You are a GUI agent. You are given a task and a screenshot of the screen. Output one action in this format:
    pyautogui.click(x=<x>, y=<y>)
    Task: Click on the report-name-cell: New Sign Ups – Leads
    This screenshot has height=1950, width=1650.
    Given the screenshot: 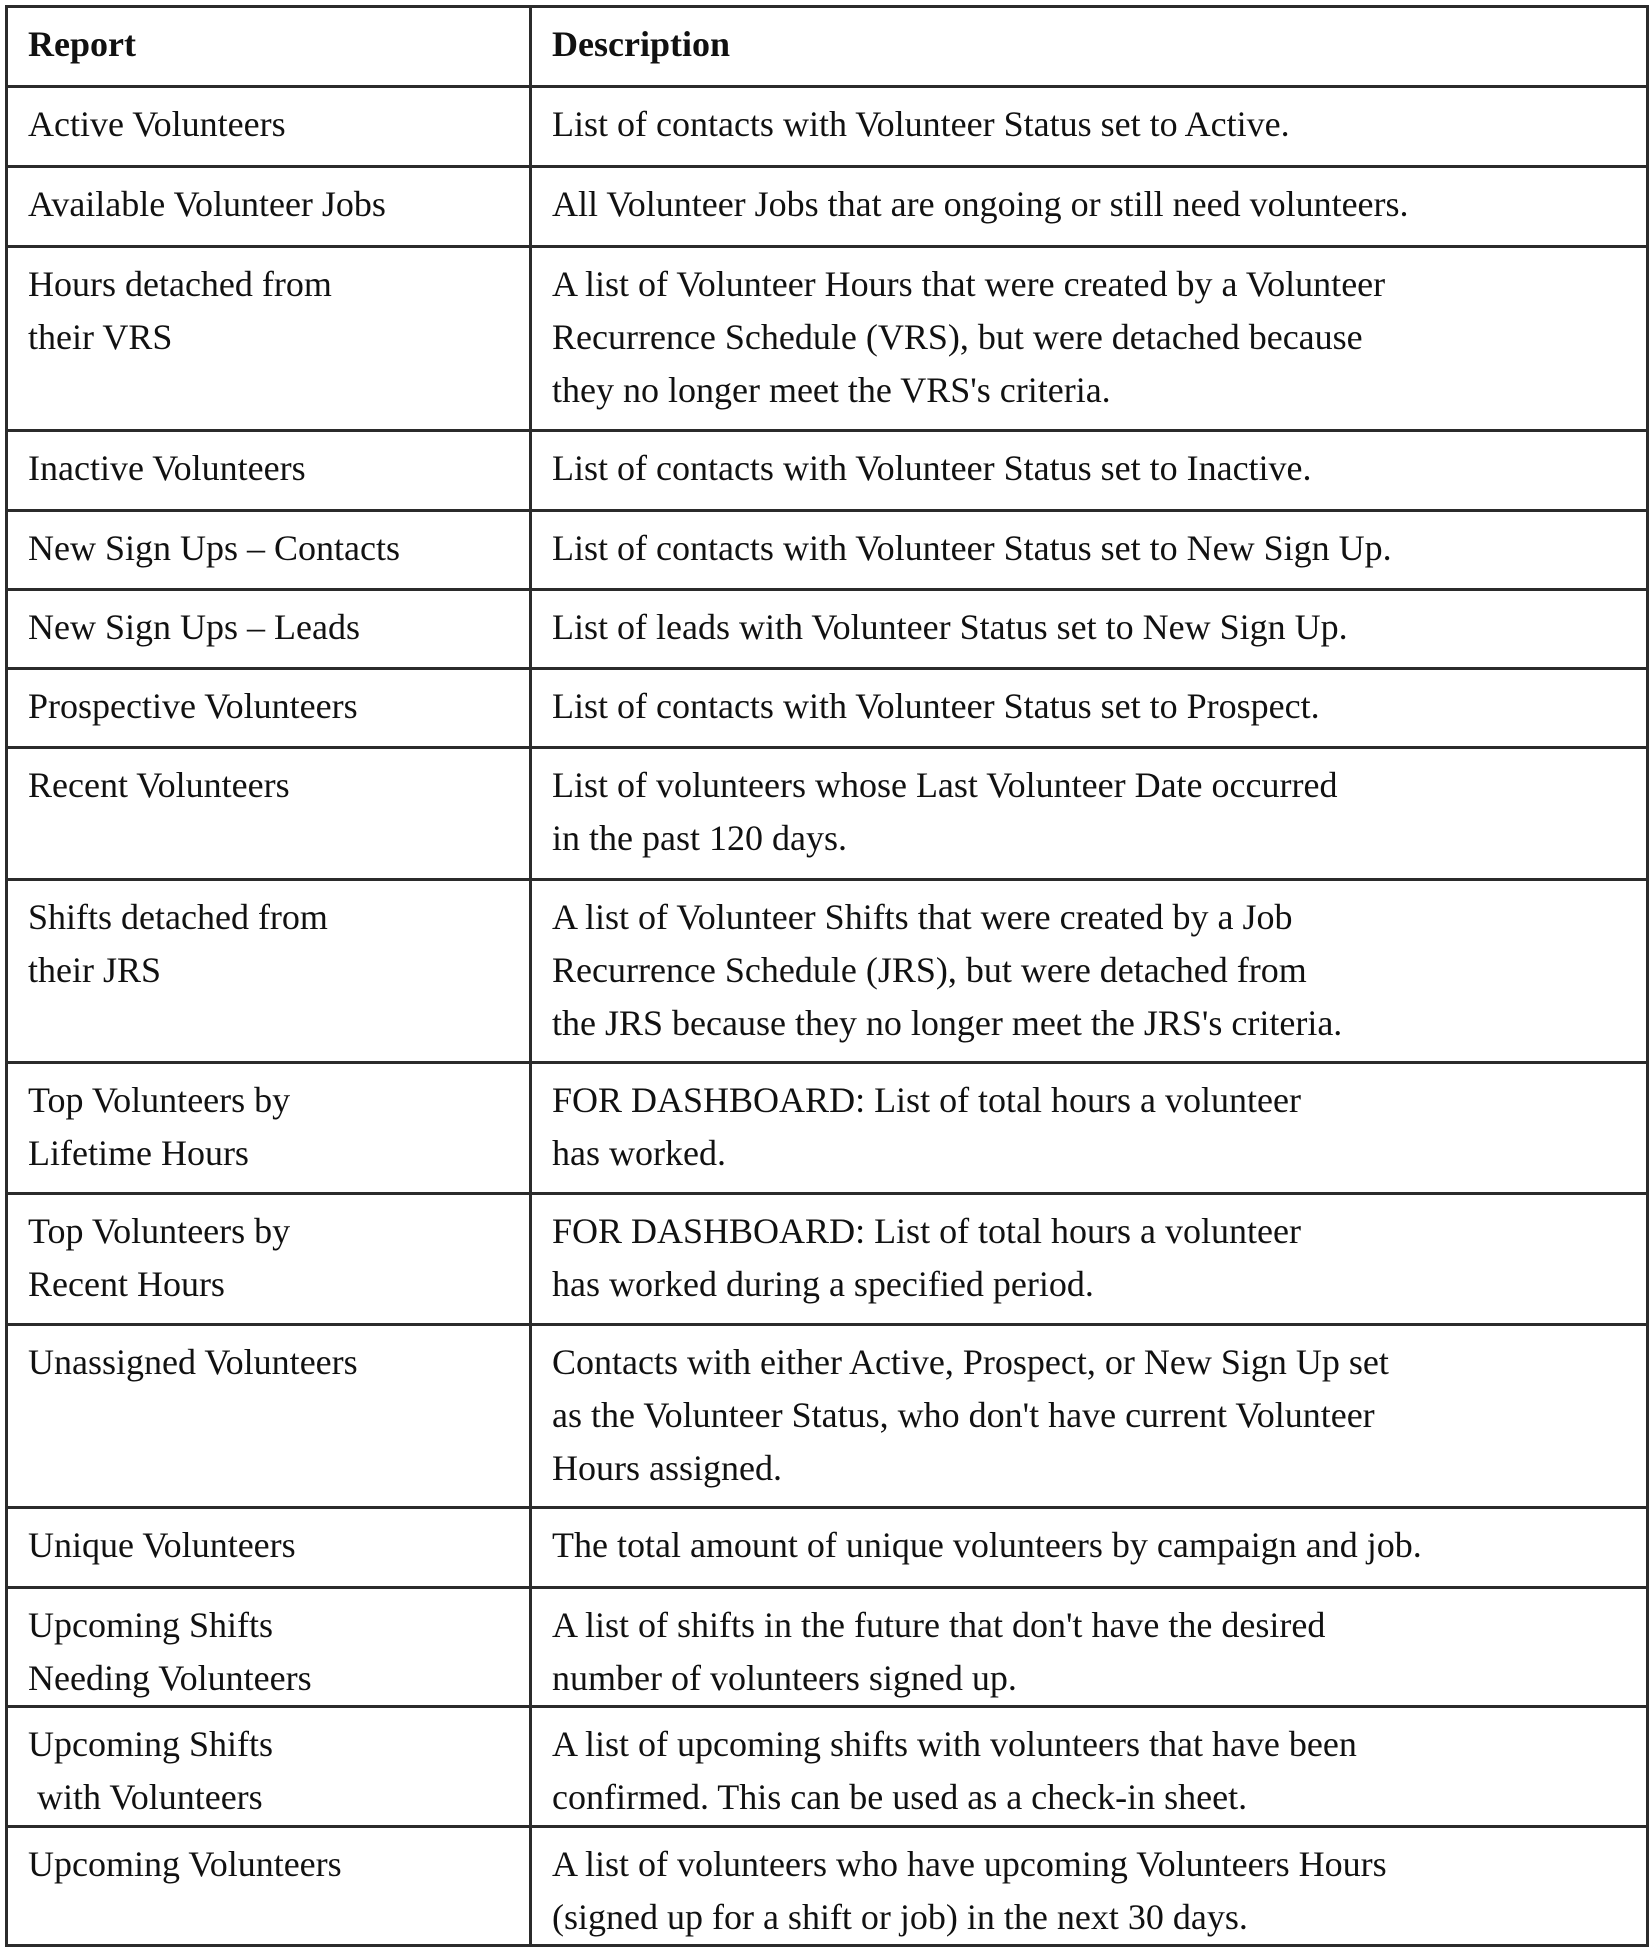 What is the action you would take?
    pyautogui.click(x=268, y=629)
    